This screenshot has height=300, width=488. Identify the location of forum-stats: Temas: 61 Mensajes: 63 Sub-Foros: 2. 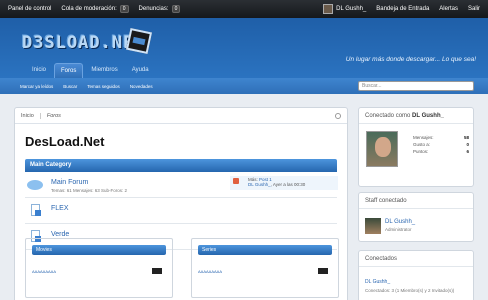
(89, 190).